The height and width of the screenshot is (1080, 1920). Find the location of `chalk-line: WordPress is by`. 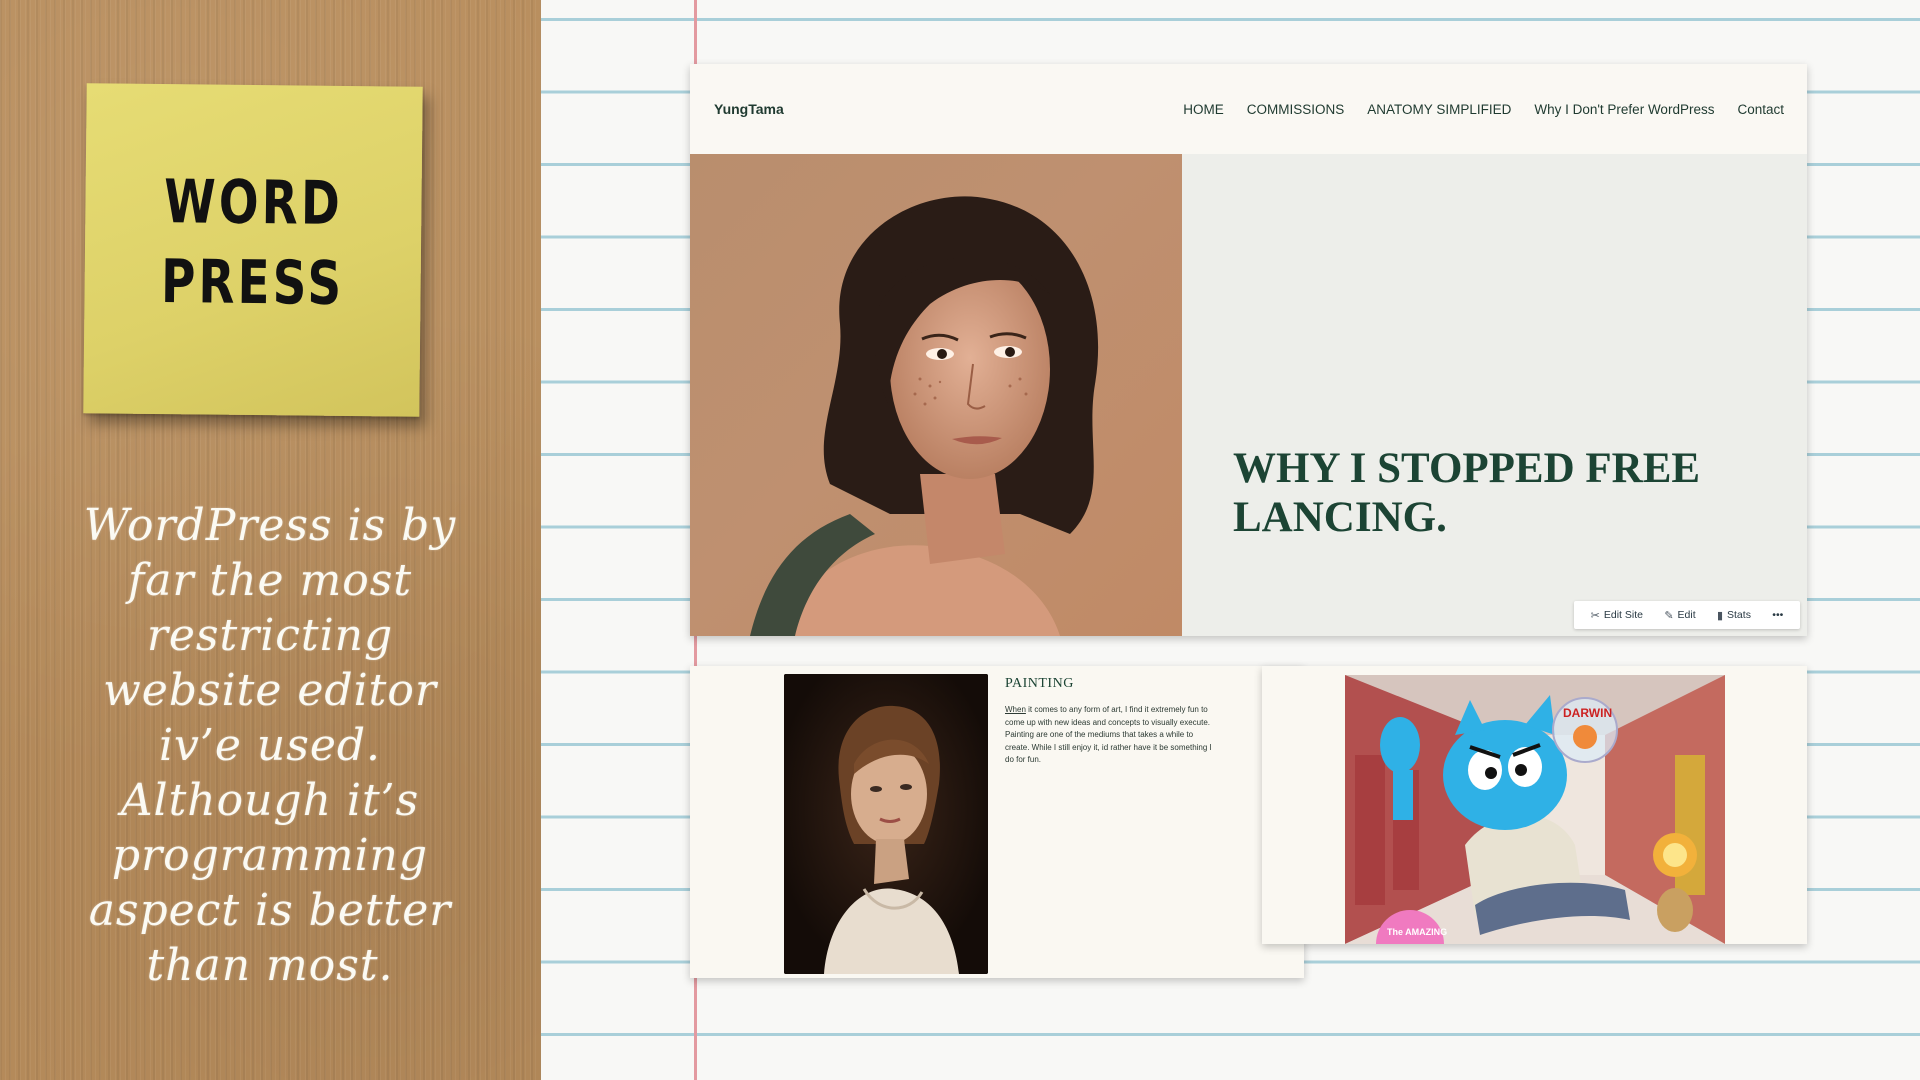

chalk-line: WordPress is by is located at coordinates (270, 525).